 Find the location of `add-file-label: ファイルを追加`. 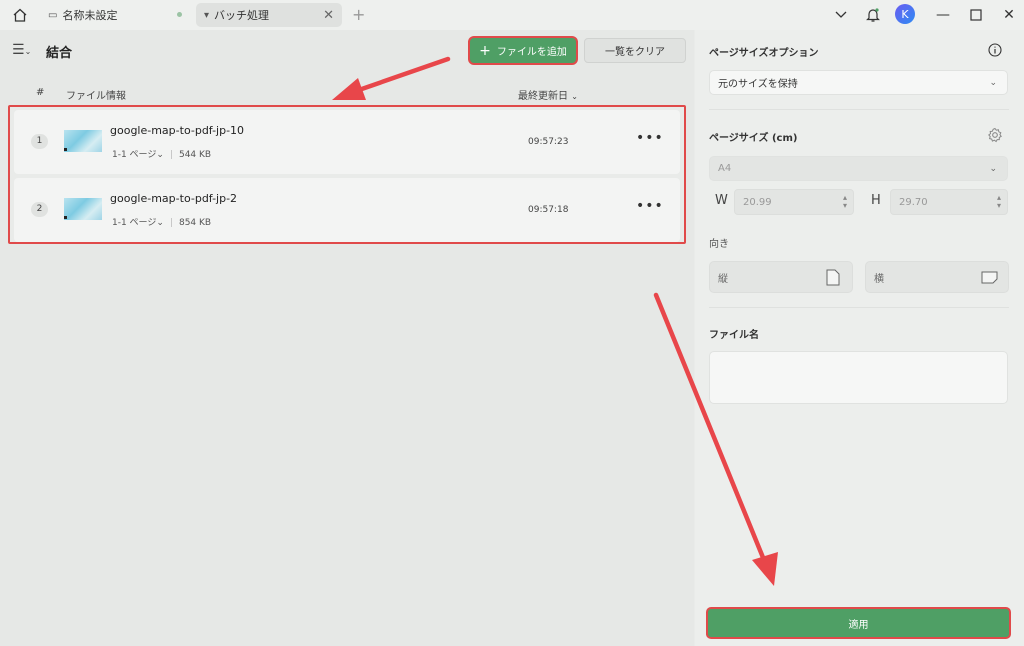

add-file-label: ファイルを追加 is located at coordinates (531, 52).